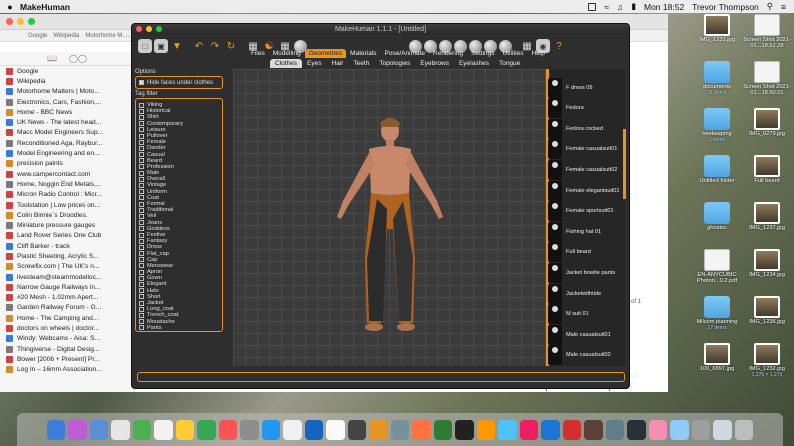  What do you see at coordinates (584, 355) in the screenshot?
I see `clothes-item: Male casualsuit02` at bounding box center [584, 355].